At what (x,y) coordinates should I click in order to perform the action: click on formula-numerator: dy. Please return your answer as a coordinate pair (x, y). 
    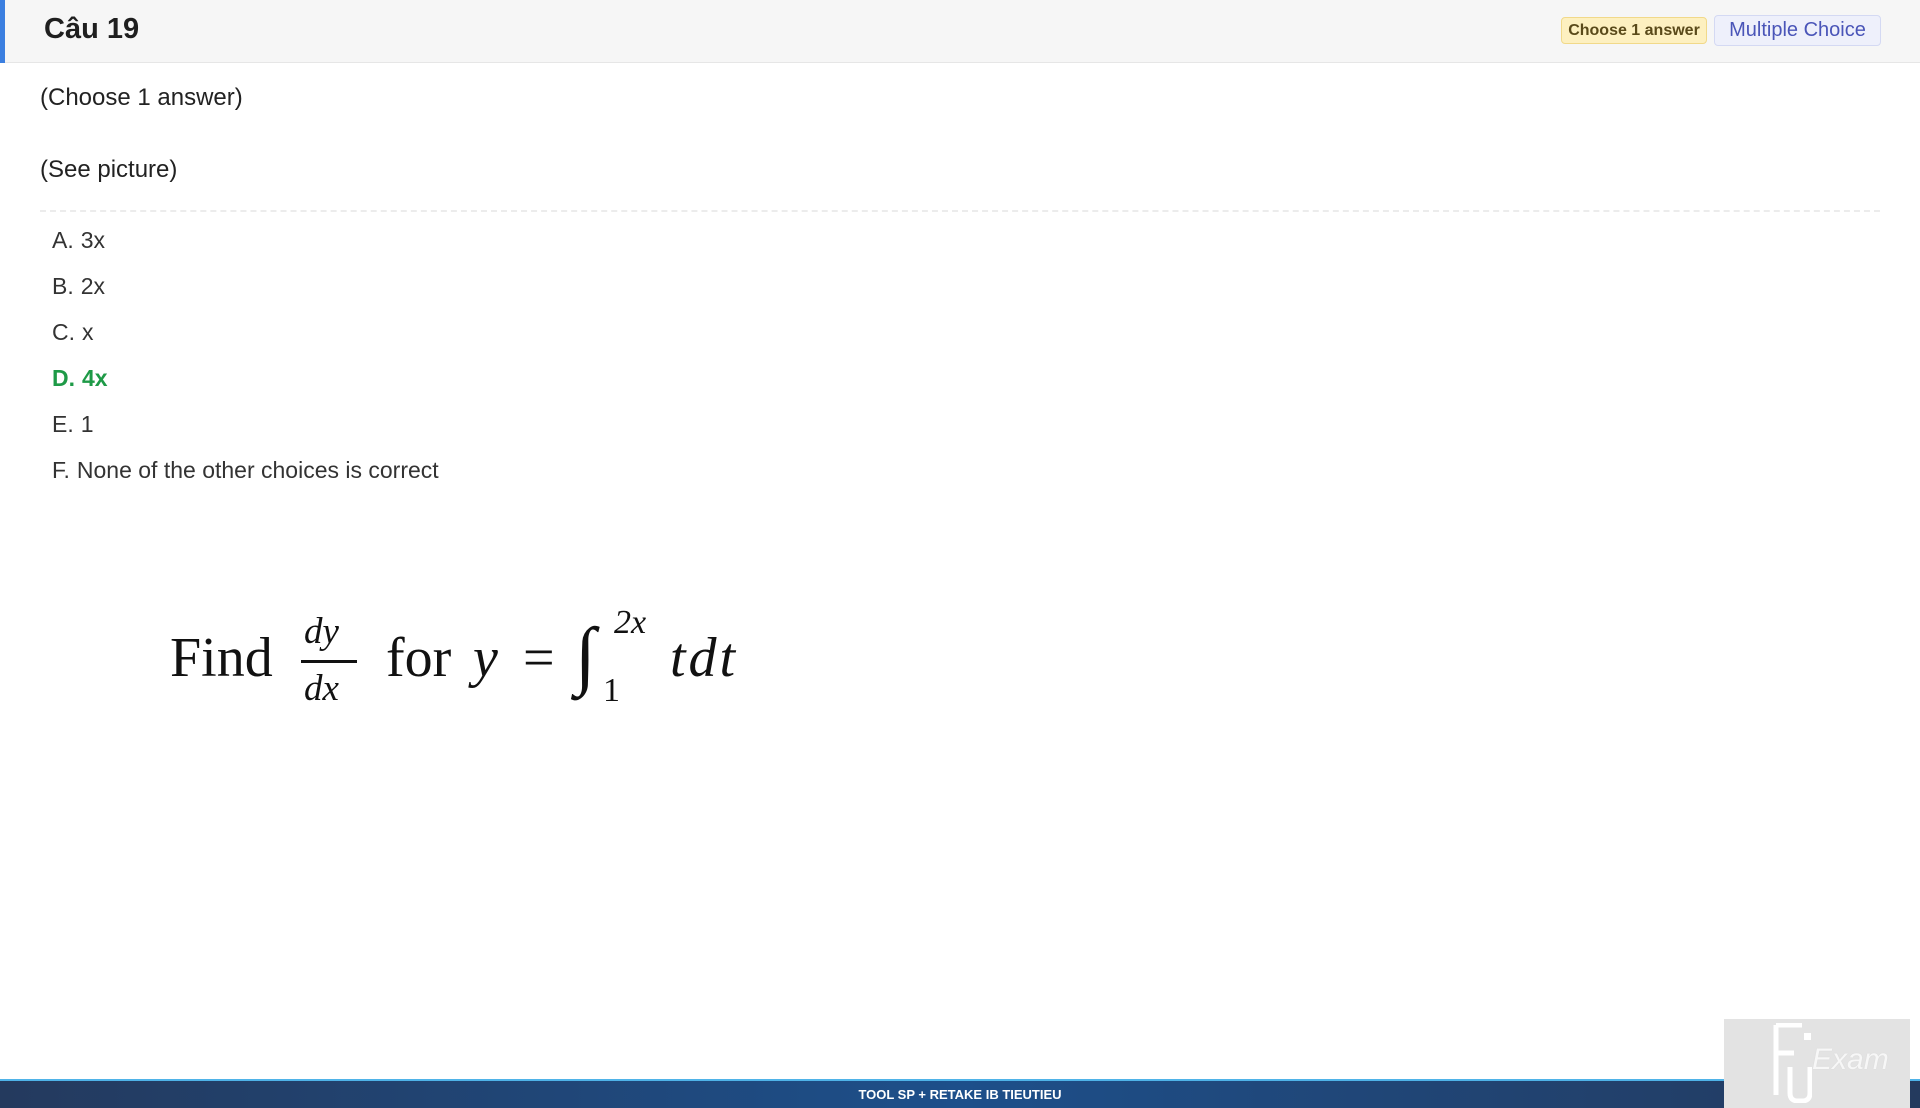
    Looking at the image, I should click on (321, 631).